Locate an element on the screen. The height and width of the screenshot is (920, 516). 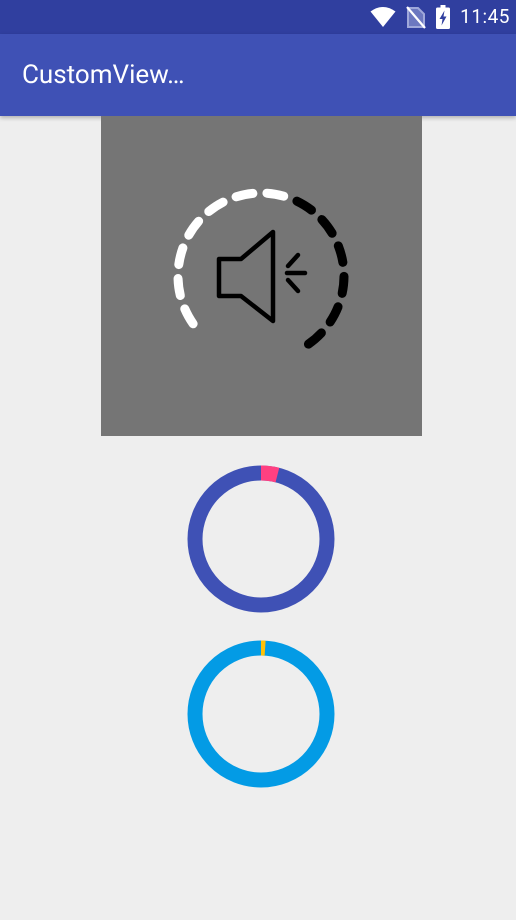
status-bar: 11:45 is located at coordinates (258, 17).